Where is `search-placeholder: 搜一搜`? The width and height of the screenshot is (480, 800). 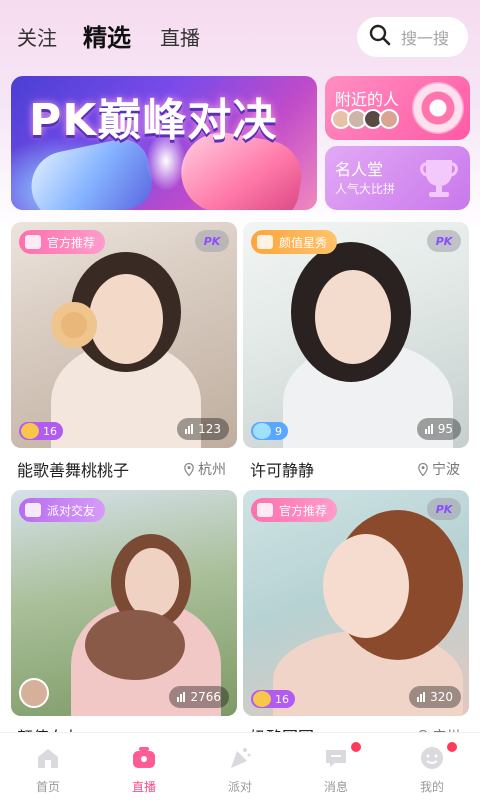
search-placeholder: 搜一搜 is located at coordinates (425, 38).